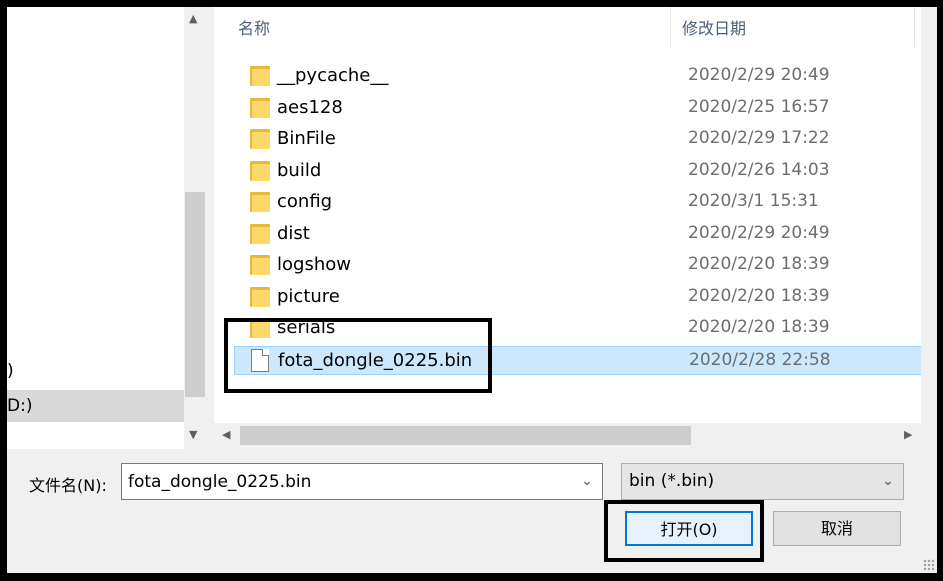  I want to click on navigation-pane: ) D:), so click(95, 228).